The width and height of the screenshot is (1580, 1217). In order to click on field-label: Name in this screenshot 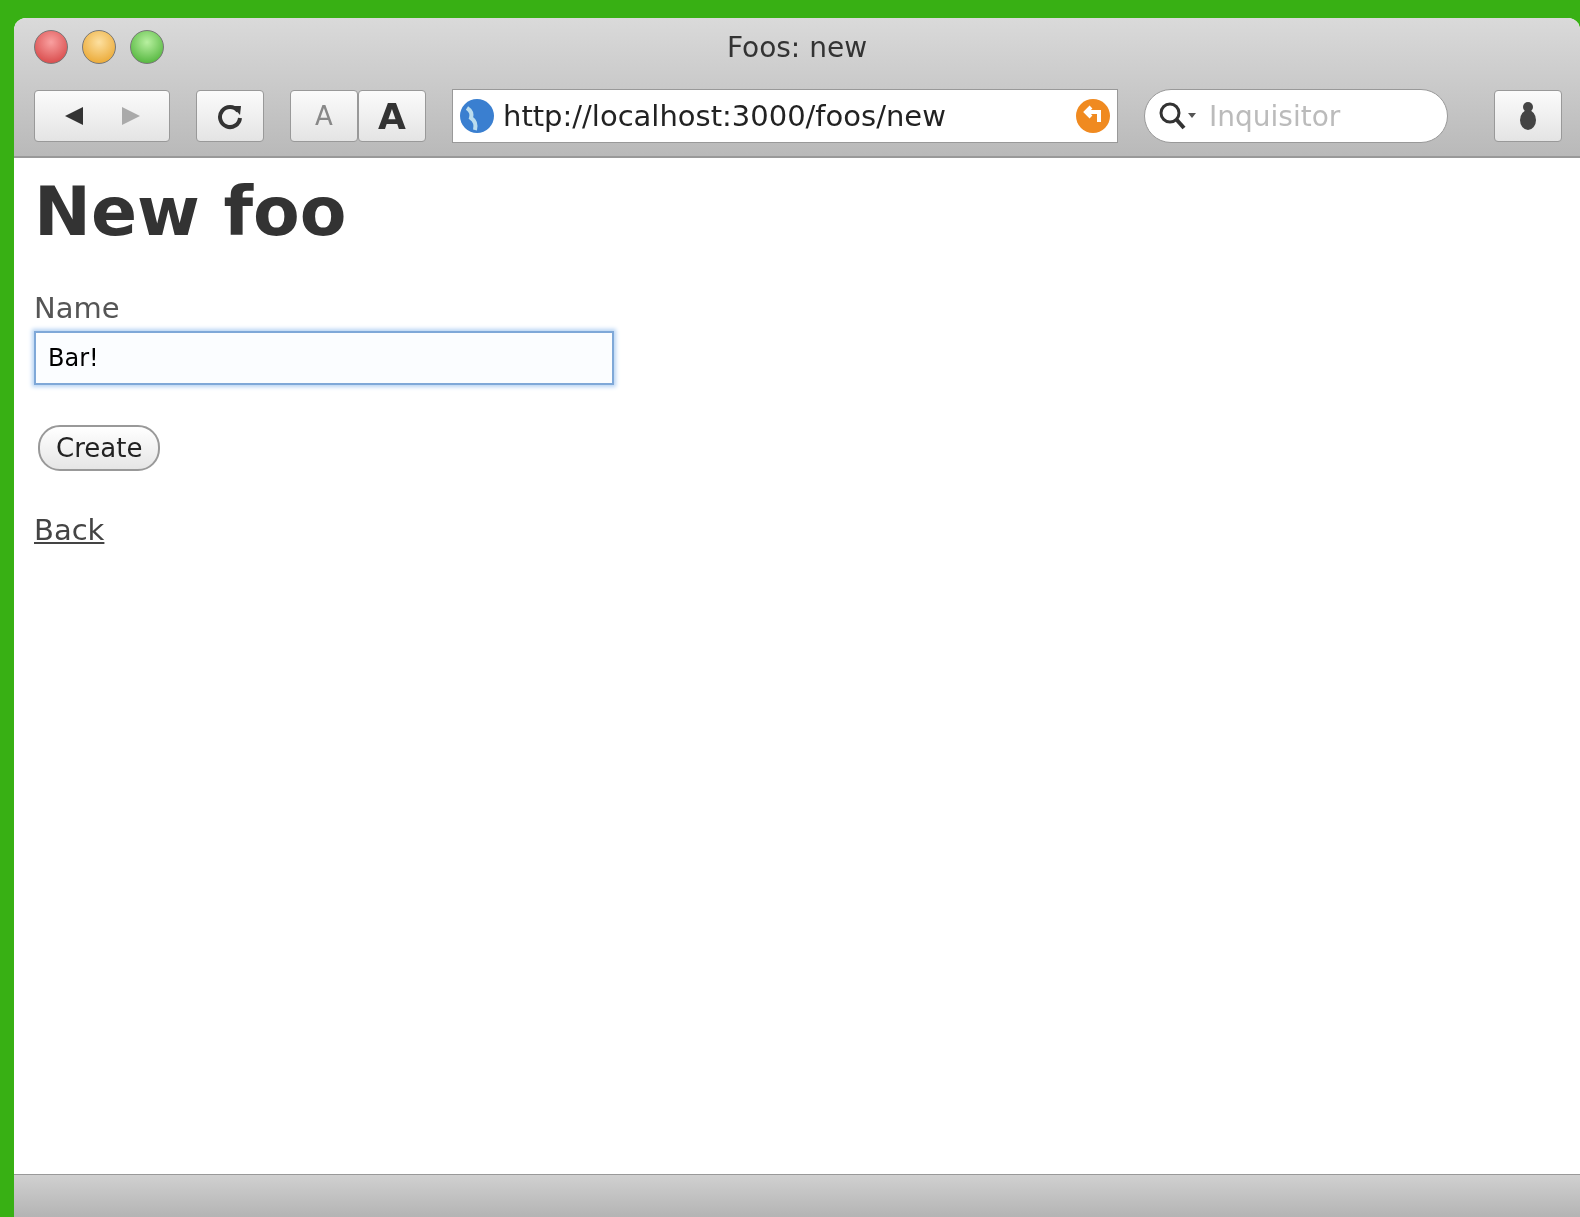, I will do `click(77, 308)`.